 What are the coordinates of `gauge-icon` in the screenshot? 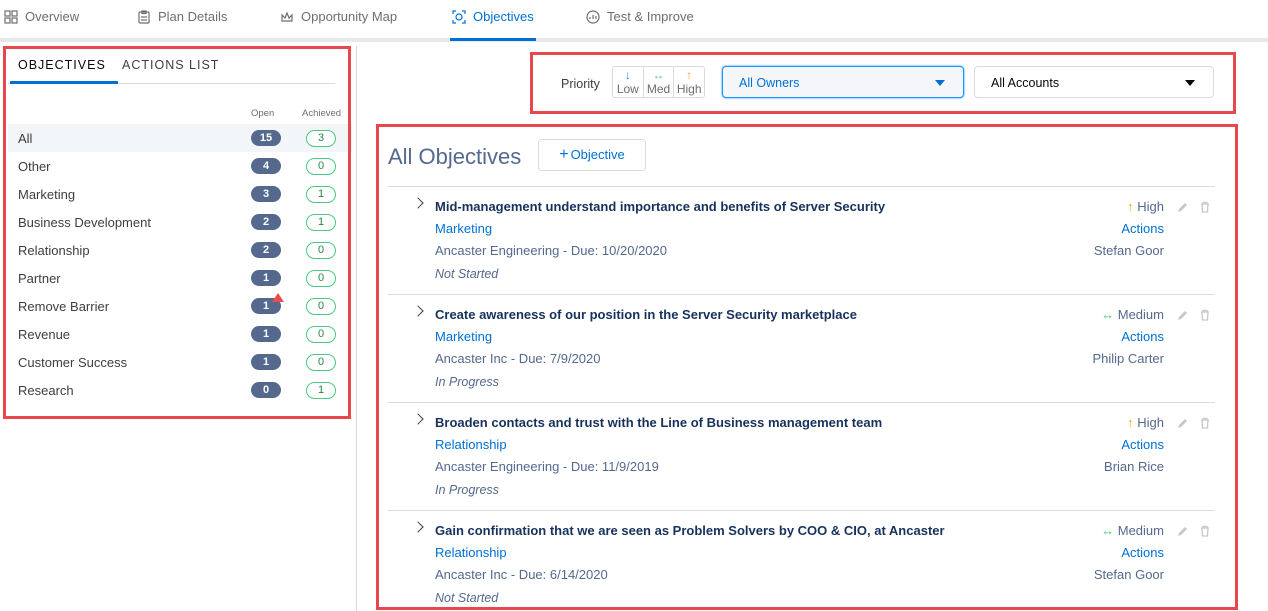 It's located at (593, 17).